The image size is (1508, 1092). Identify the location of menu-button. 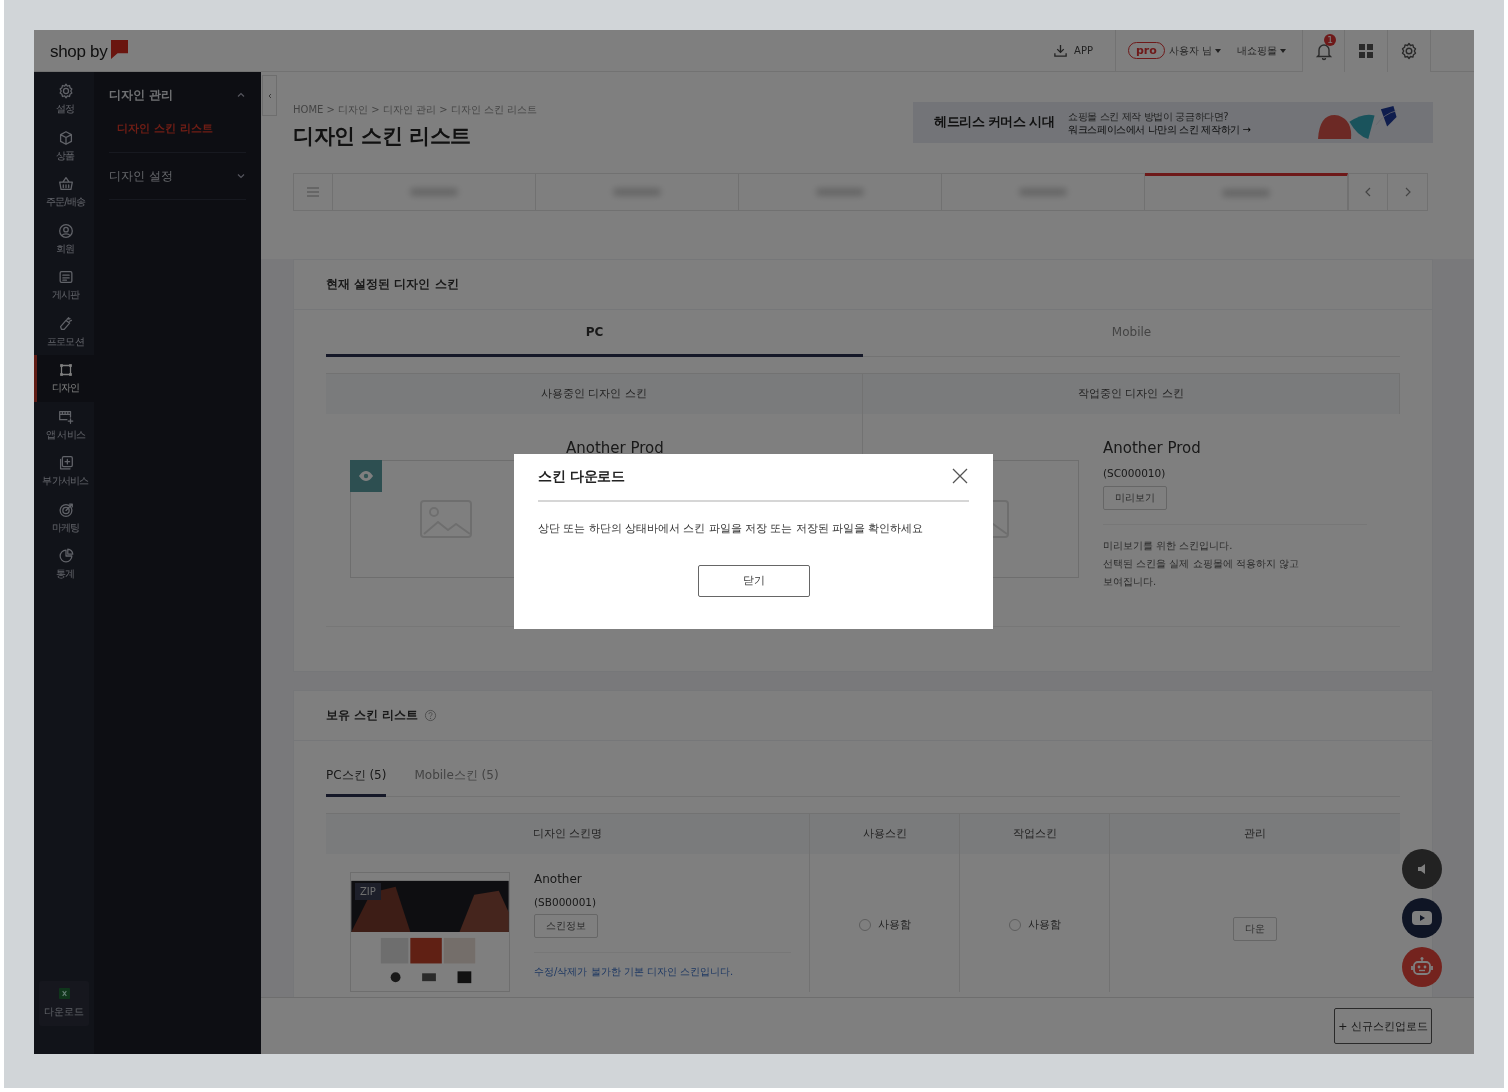
(313, 192).